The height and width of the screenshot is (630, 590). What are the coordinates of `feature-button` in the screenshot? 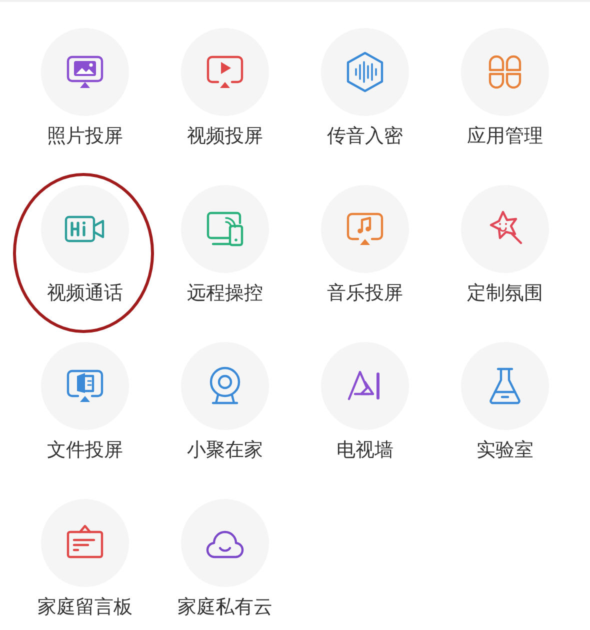 It's located at (85, 229).